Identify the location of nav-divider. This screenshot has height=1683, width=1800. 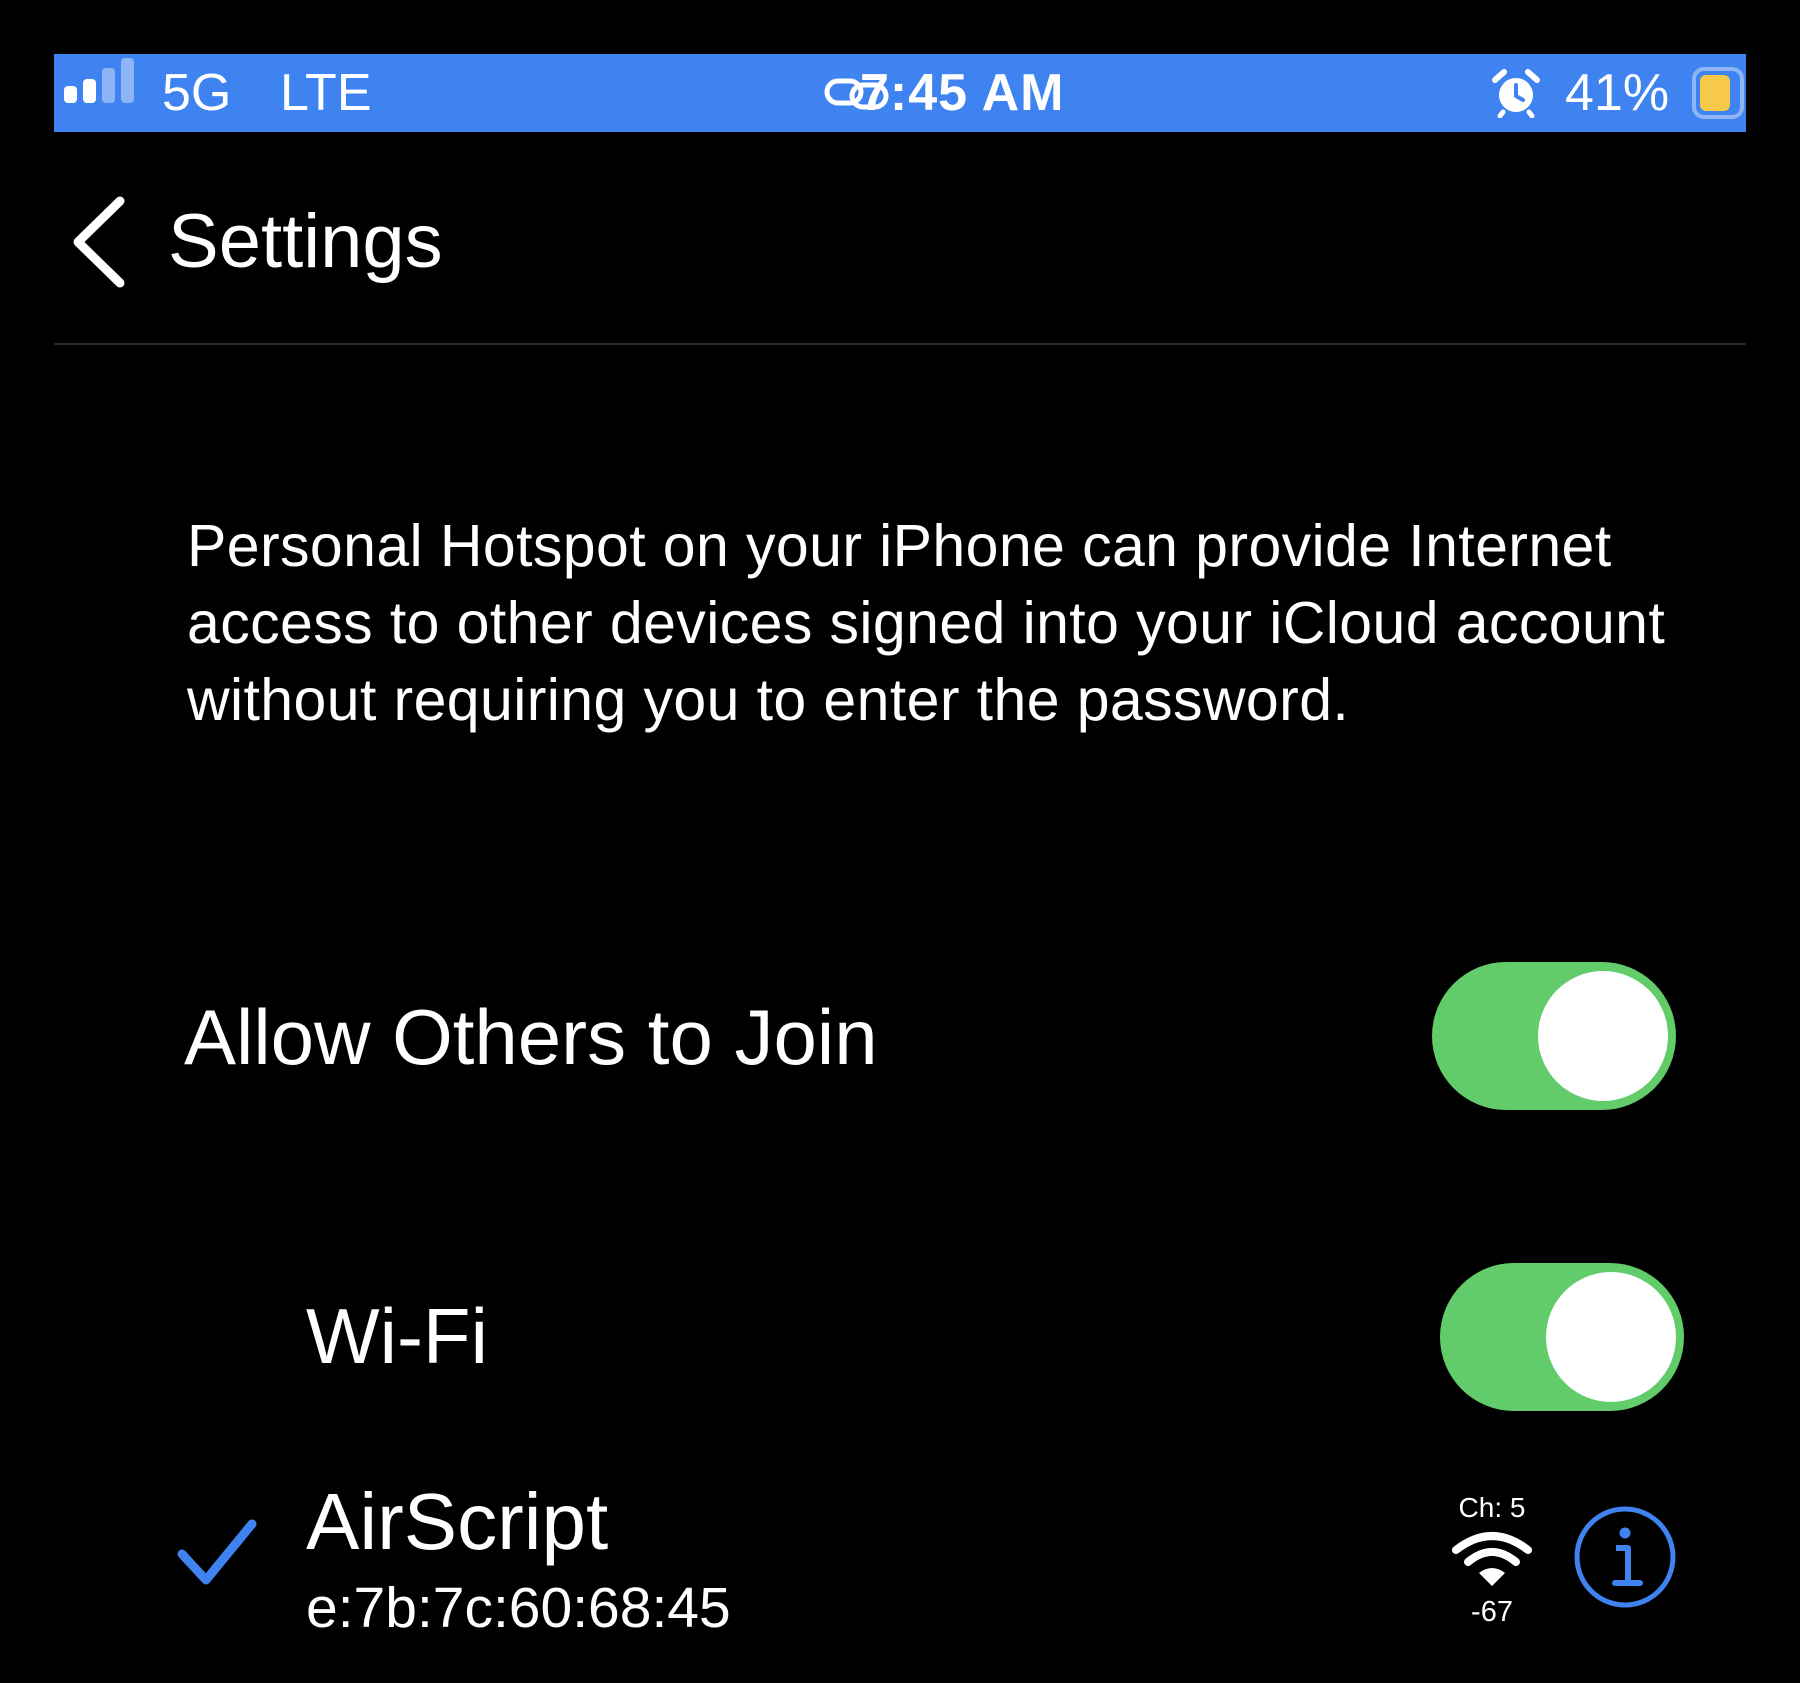
(900, 344).